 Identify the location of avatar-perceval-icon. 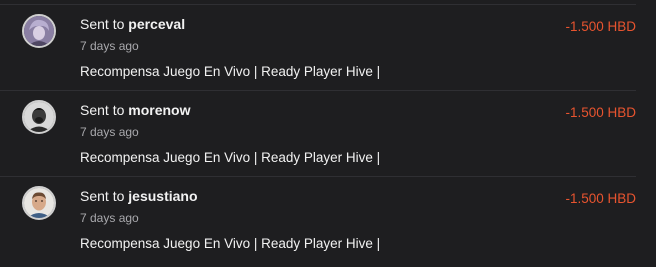
(39, 31).